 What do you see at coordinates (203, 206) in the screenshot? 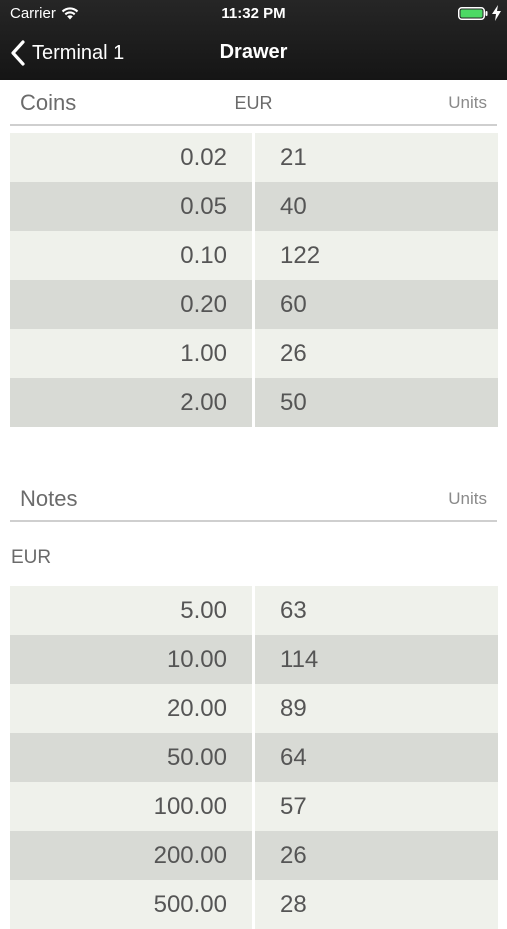
I see `coin-denomination: 0.05` at bounding box center [203, 206].